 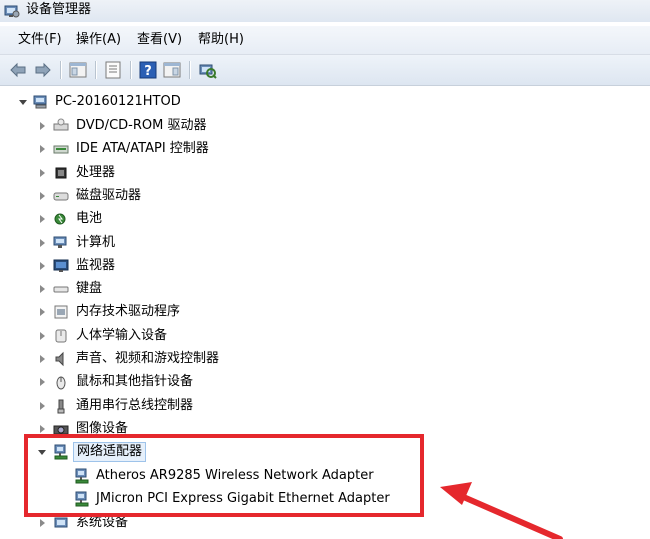 What do you see at coordinates (61, 124) in the screenshot?
I see `dvd-drive-icon` at bounding box center [61, 124].